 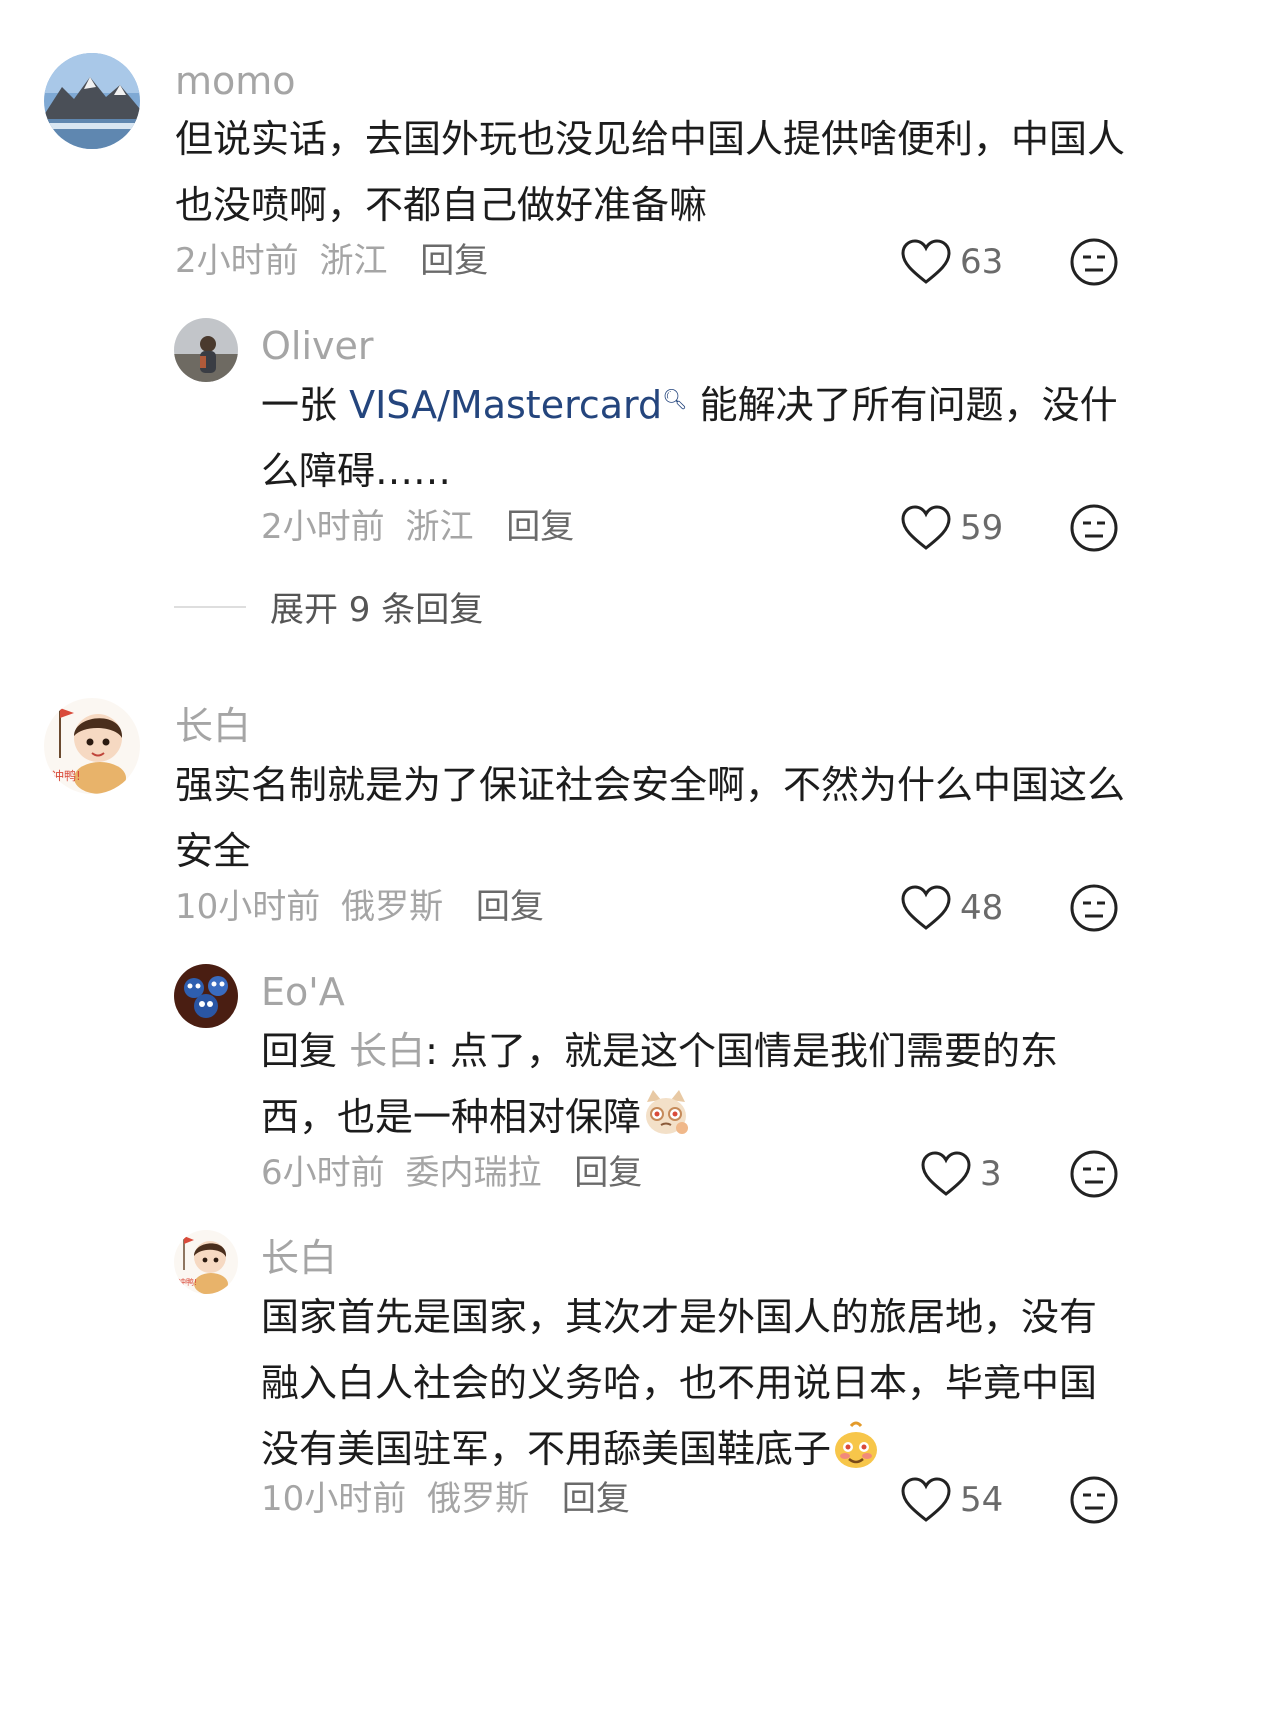 I want to click on comment-location: 委内瑞拉, so click(x=473, y=1173).